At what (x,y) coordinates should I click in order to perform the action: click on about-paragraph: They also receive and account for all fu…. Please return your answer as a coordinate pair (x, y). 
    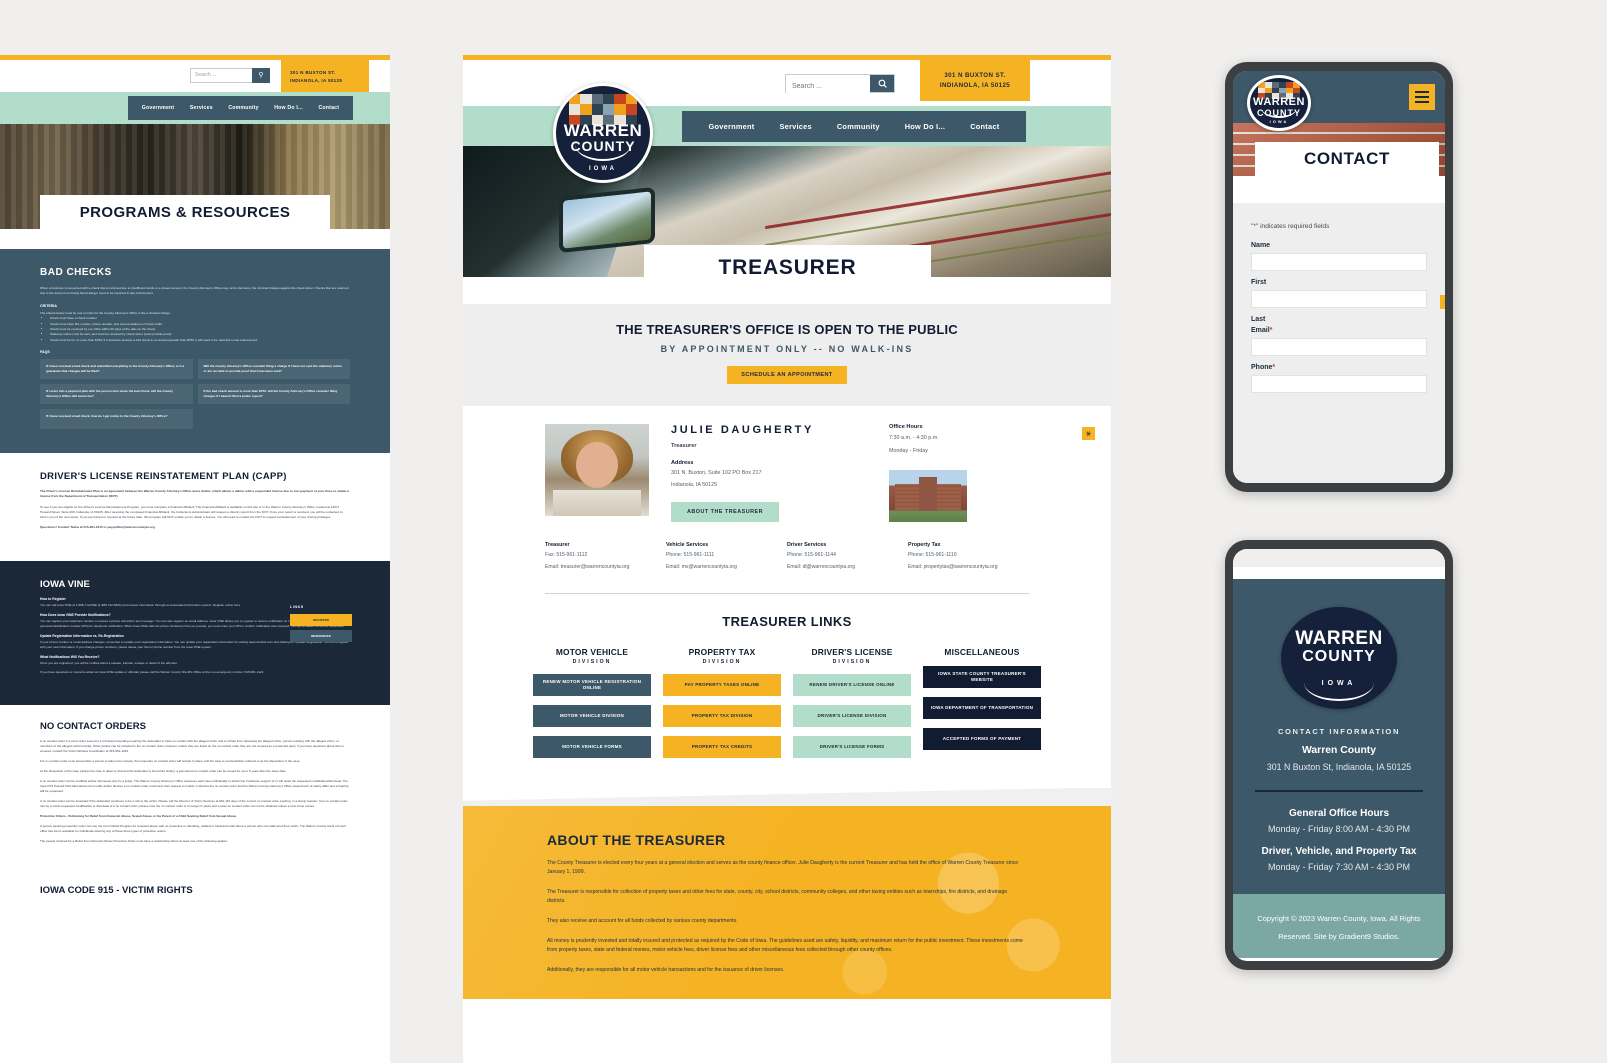
    Looking at the image, I should click on (642, 921).